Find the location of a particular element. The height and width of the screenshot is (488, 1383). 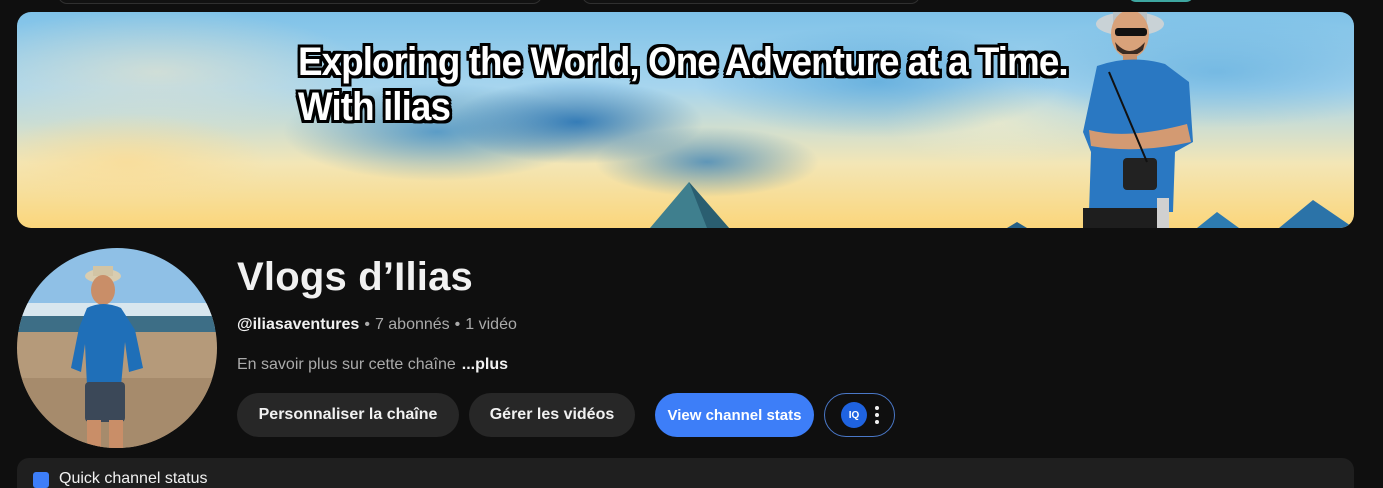

more-options-icon is located at coordinates (877, 415).